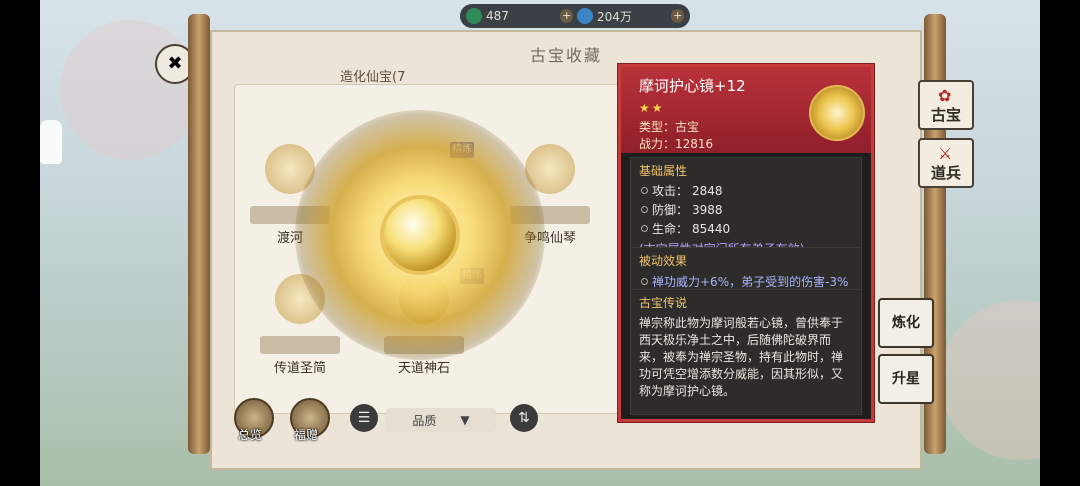 Image resolution: width=1080 pixels, height=486 pixels. I want to click on stat-row: 生命： 85440, so click(746, 228).